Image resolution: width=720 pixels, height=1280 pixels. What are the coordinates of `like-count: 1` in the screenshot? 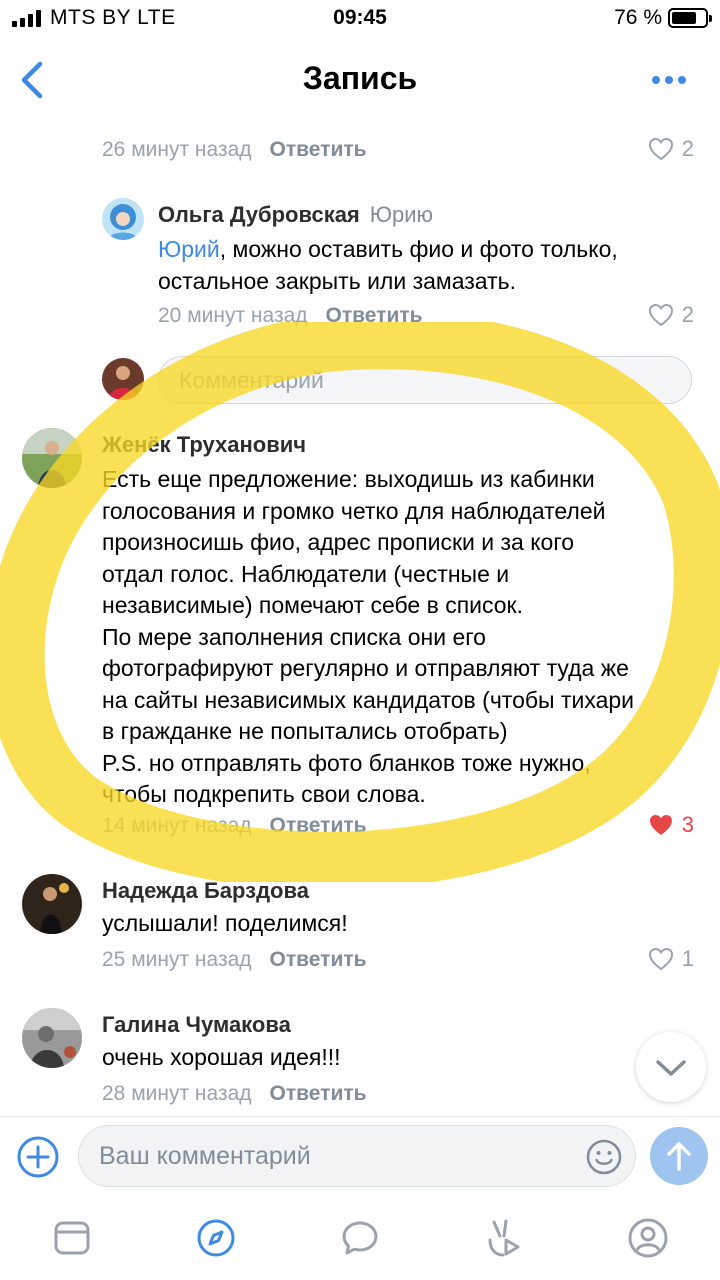 It's located at (687, 958).